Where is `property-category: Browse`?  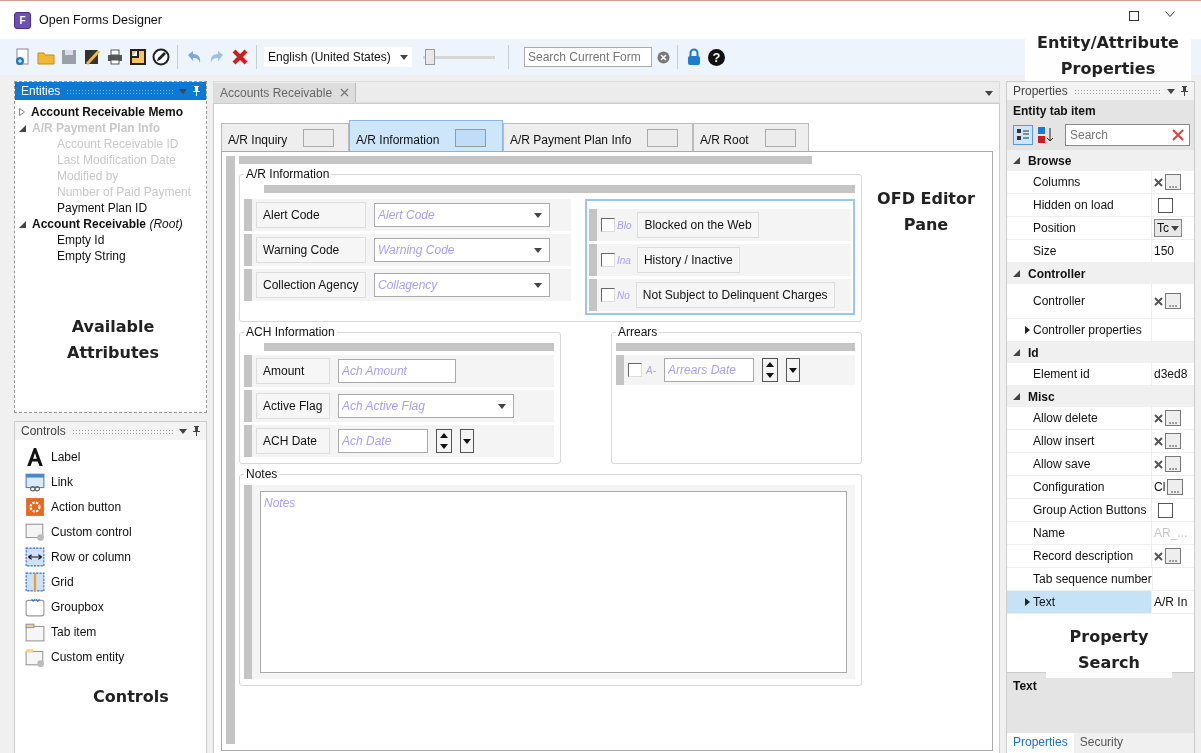
property-category: Browse is located at coordinates (1050, 160).